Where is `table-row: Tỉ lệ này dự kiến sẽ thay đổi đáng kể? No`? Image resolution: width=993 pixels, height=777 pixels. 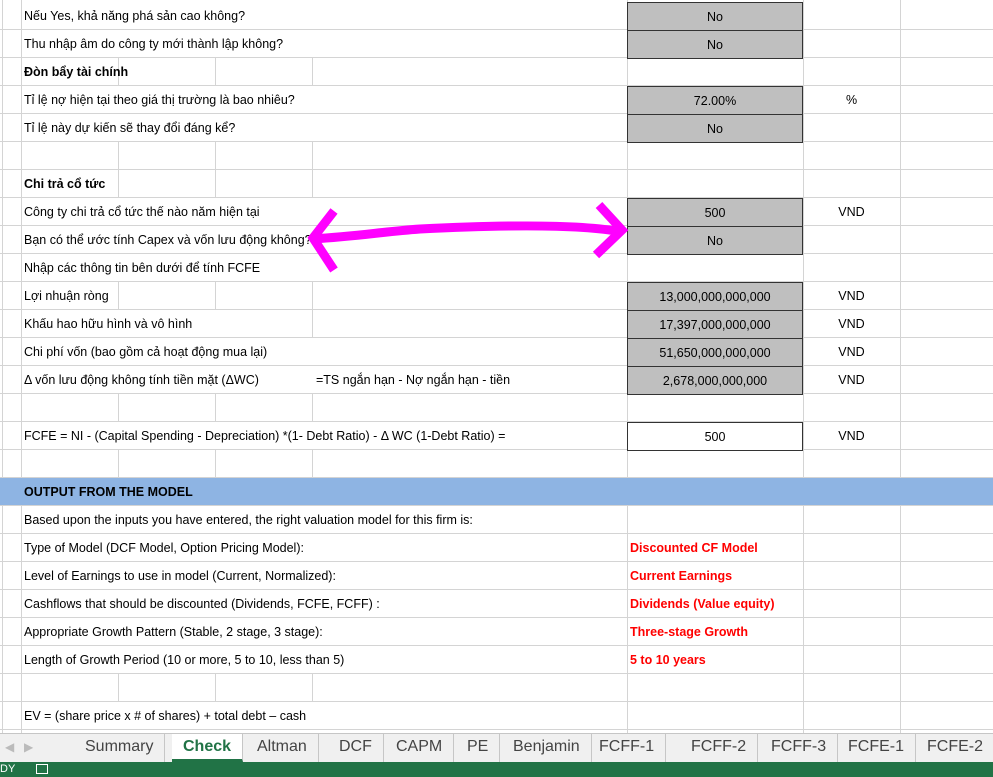 table-row: Tỉ lệ này dự kiến sẽ thay đổi đáng kể? No is located at coordinates (496, 128).